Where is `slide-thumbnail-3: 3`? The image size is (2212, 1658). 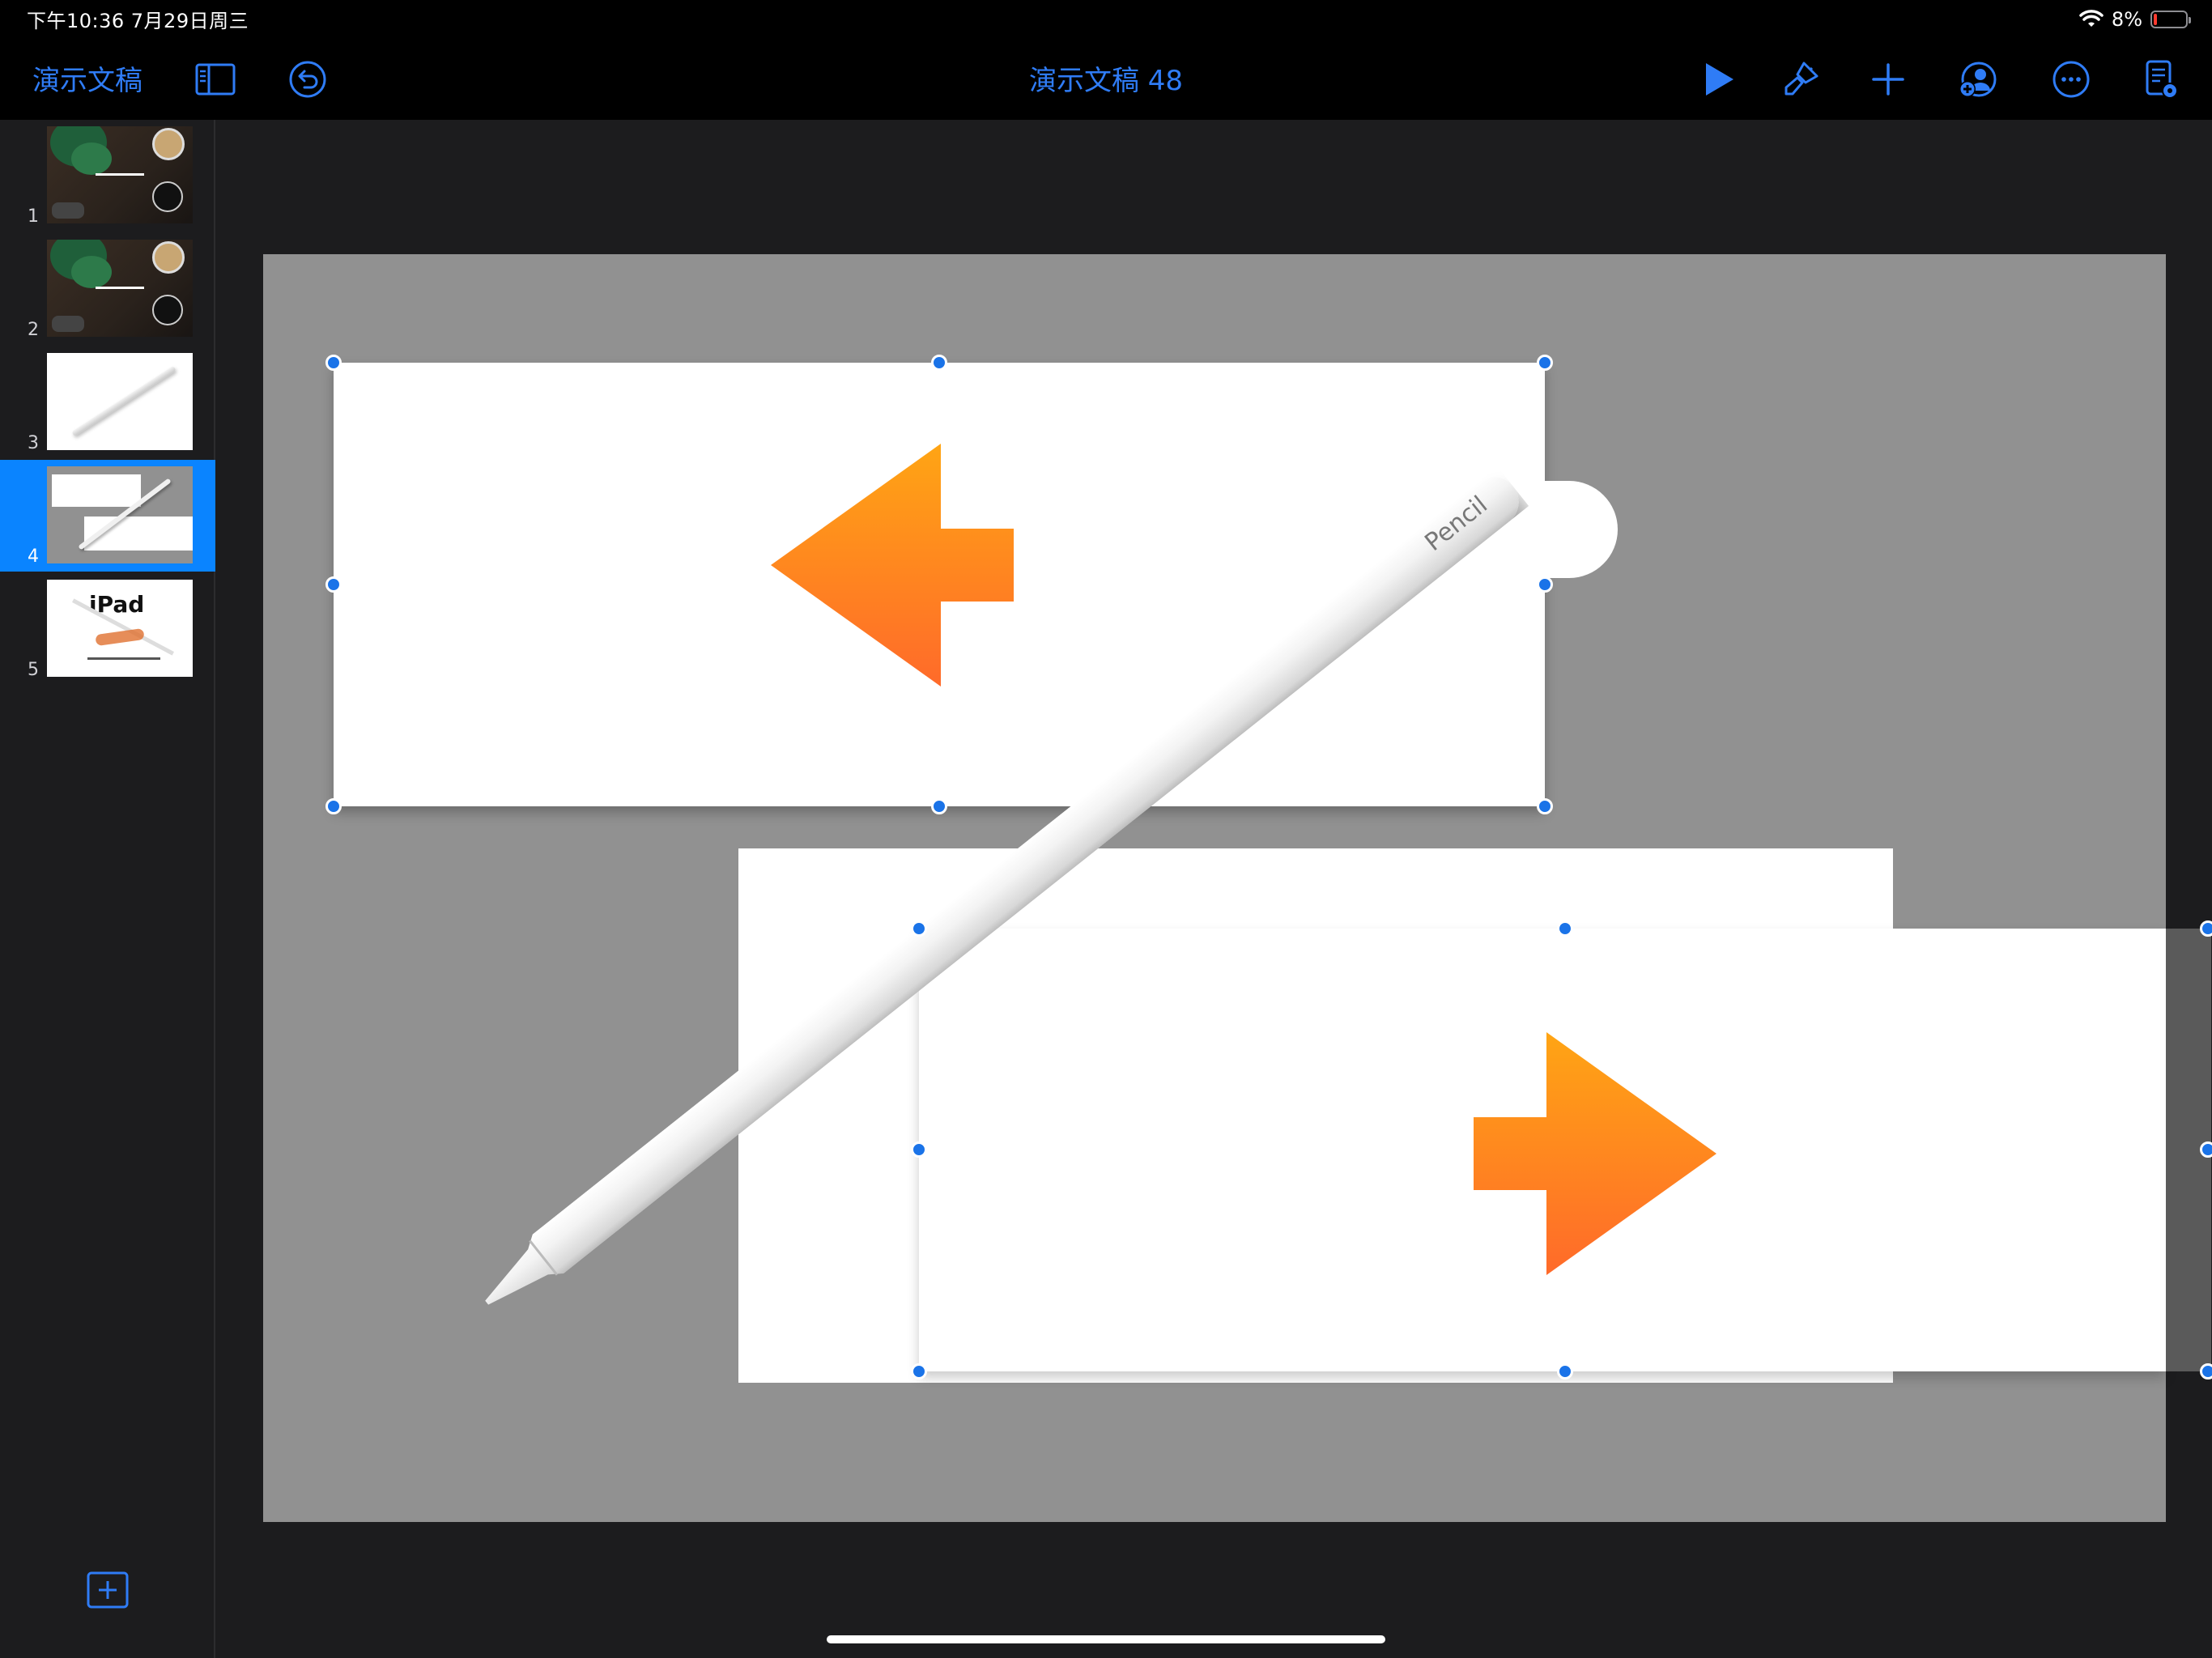
slide-thumbnail-3: 3 is located at coordinates (108, 402).